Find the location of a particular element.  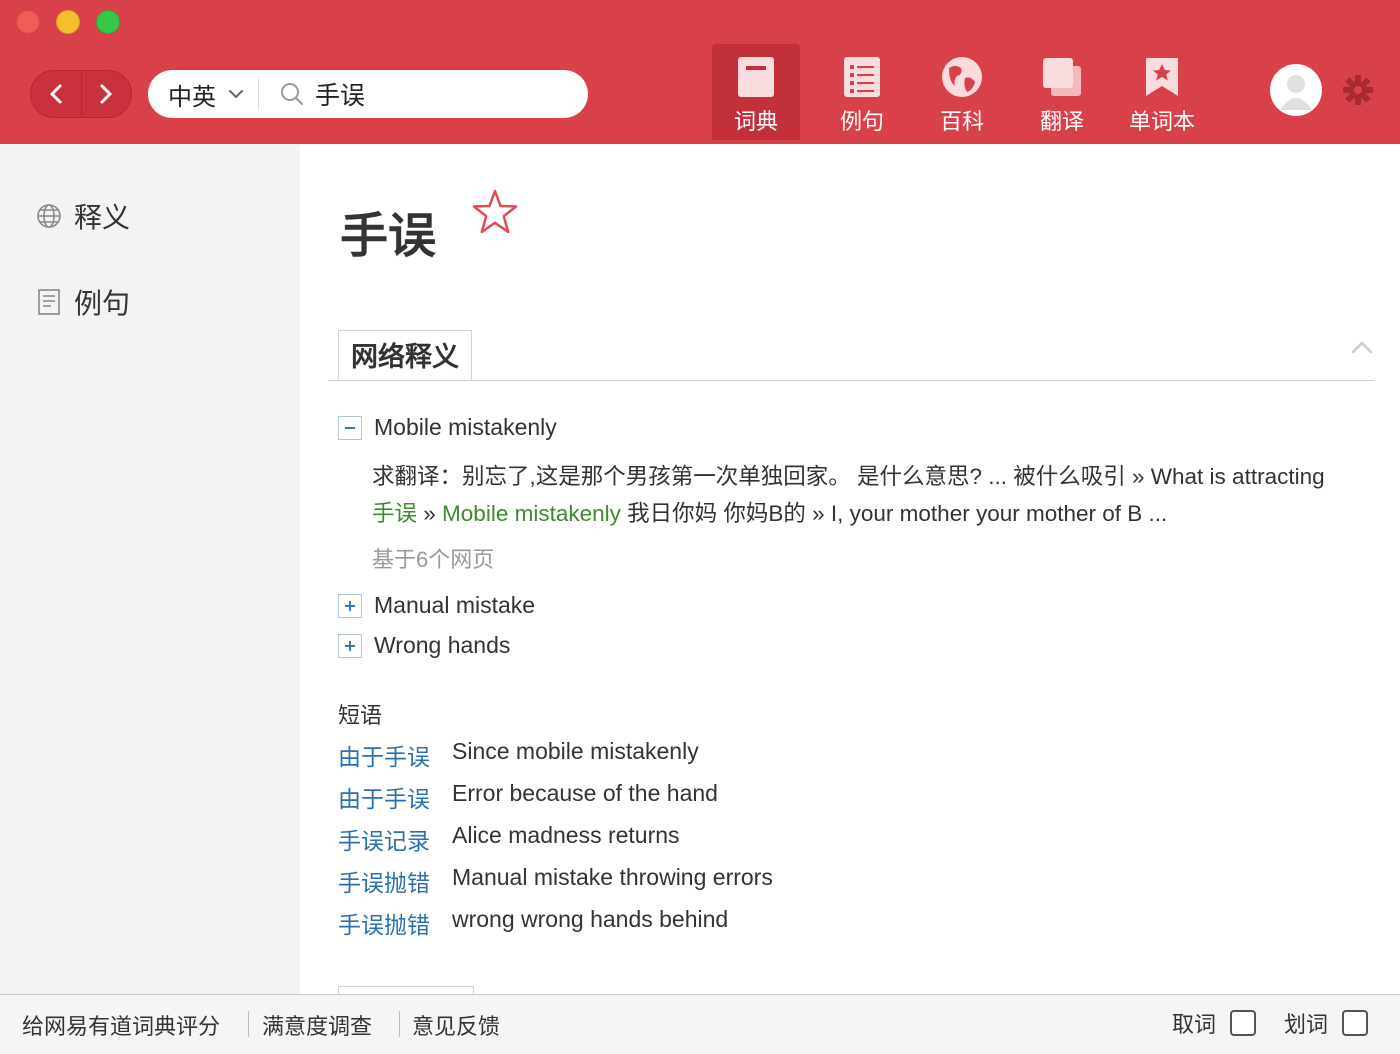

checkbox-label: 取词 is located at coordinates (1194, 1024).